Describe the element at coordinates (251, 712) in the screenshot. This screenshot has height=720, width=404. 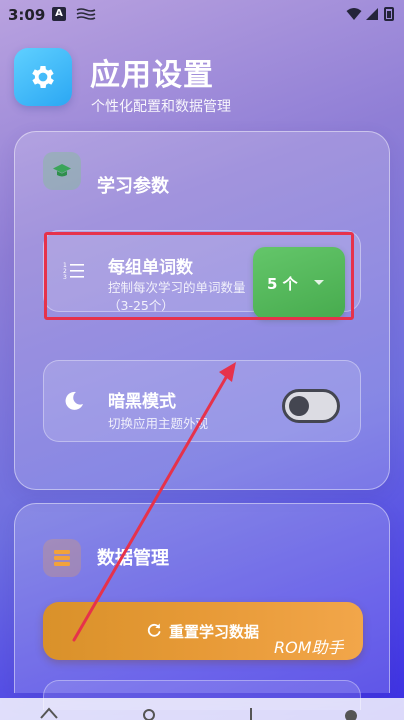
I see `add-icon` at that location.